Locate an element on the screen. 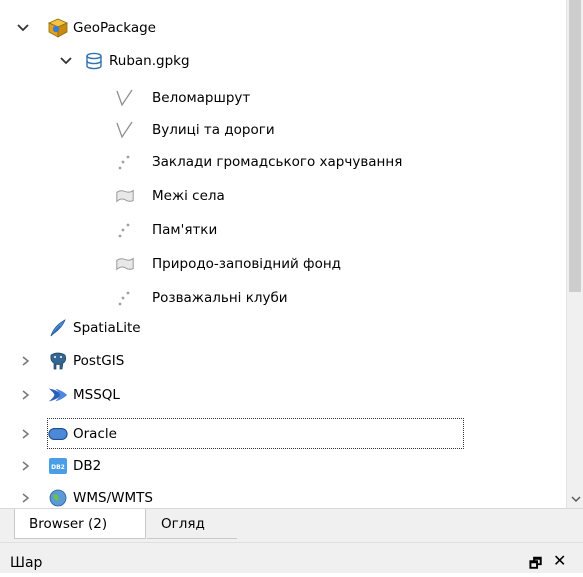  db2-icon: DB2 is located at coordinates (58, 466).